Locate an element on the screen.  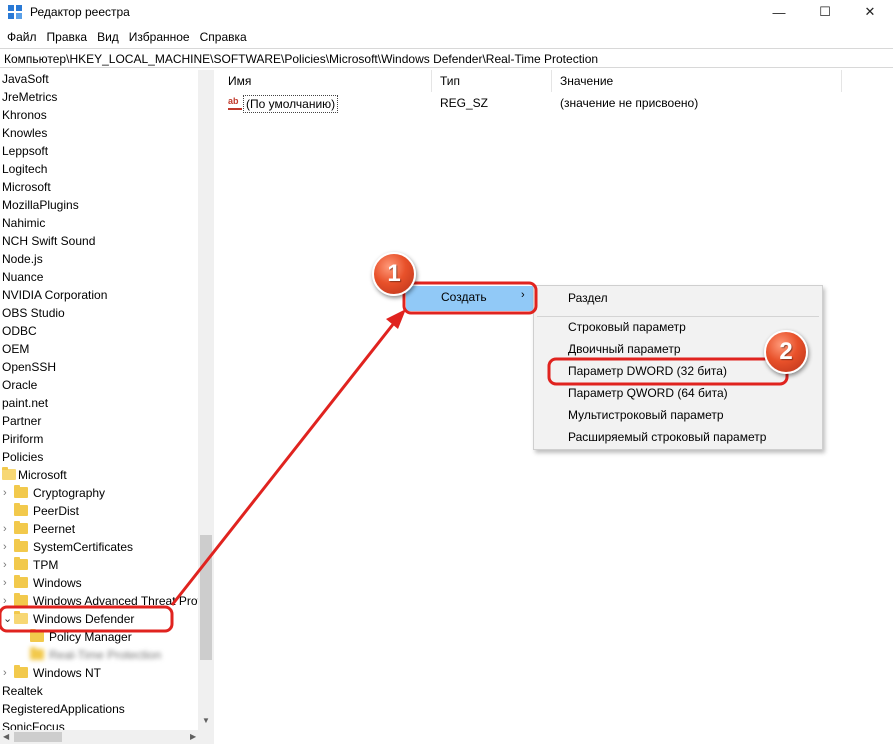
menu-file: Файл is located at coordinates (22, 37).